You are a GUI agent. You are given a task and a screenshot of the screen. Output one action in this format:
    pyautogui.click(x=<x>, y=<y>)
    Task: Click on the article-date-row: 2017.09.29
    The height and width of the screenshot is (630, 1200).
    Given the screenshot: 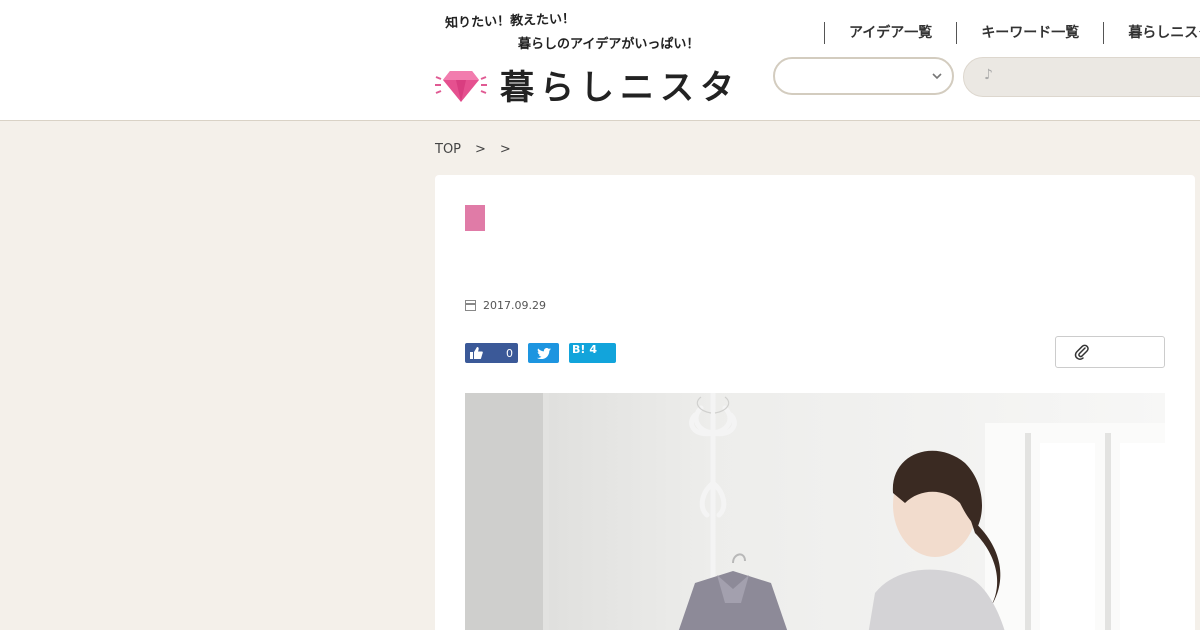 What is the action you would take?
    pyautogui.click(x=505, y=305)
    